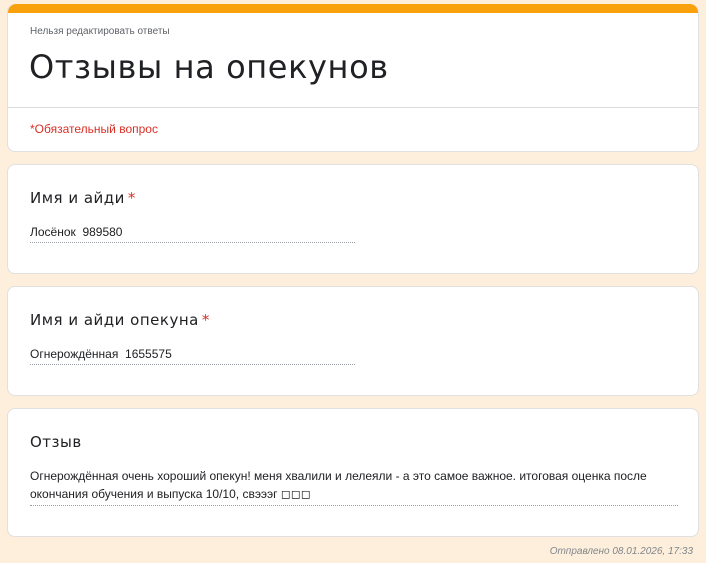  What do you see at coordinates (77, 198) in the screenshot?
I see `question-title-text: Имя и айди` at bounding box center [77, 198].